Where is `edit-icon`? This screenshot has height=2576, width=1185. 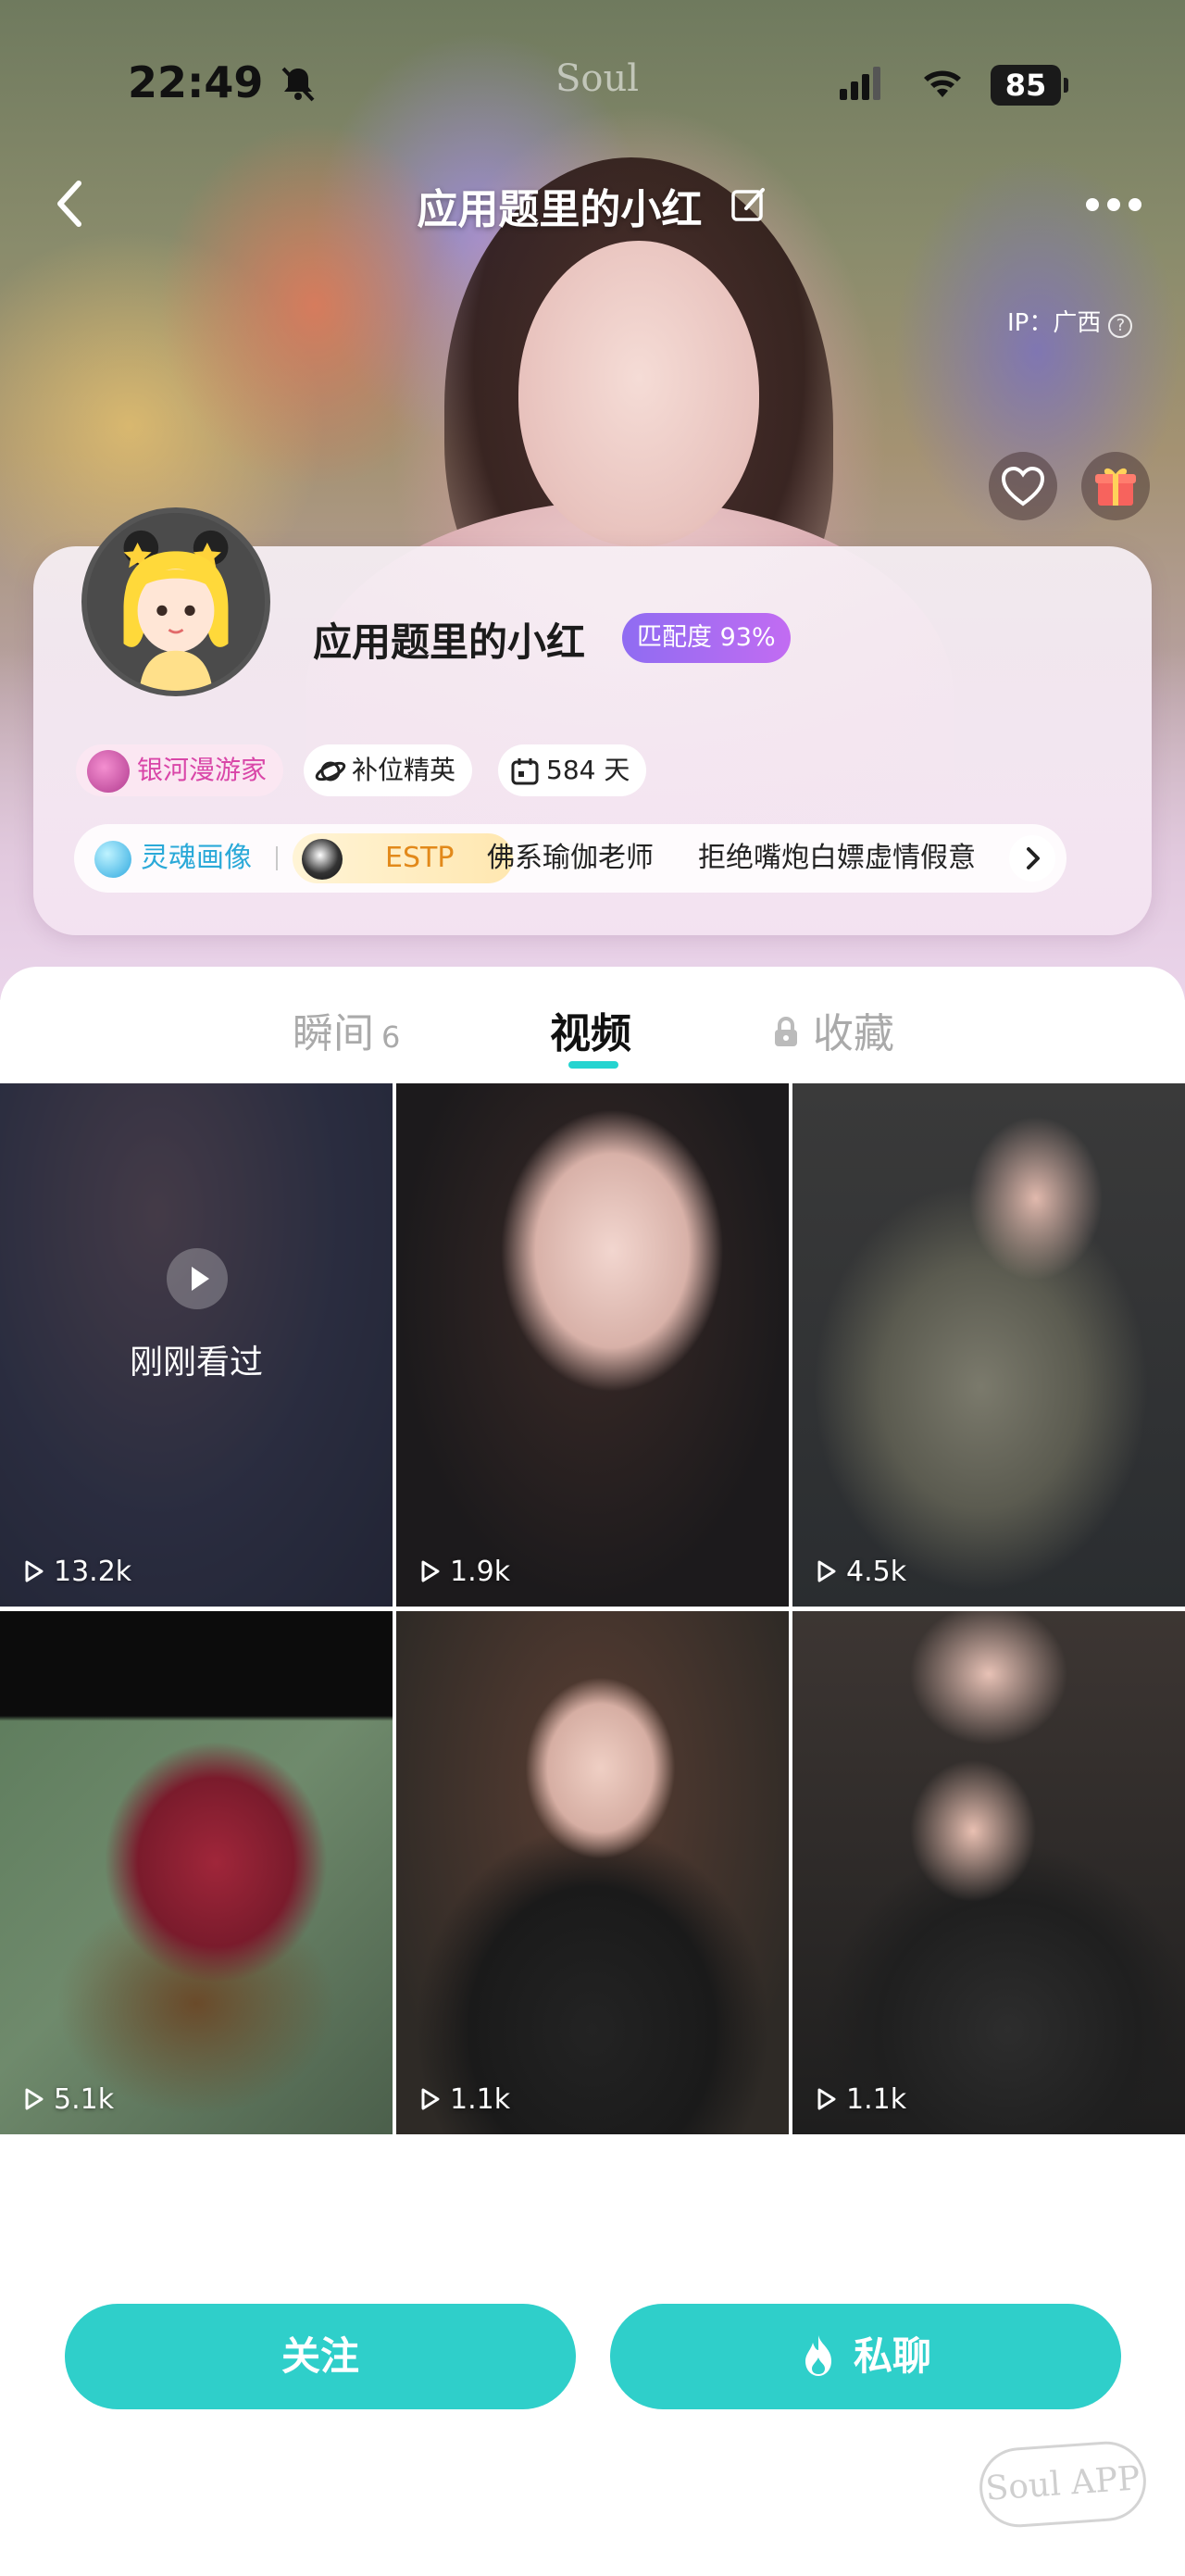 edit-icon is located at coordinates (749, 205).